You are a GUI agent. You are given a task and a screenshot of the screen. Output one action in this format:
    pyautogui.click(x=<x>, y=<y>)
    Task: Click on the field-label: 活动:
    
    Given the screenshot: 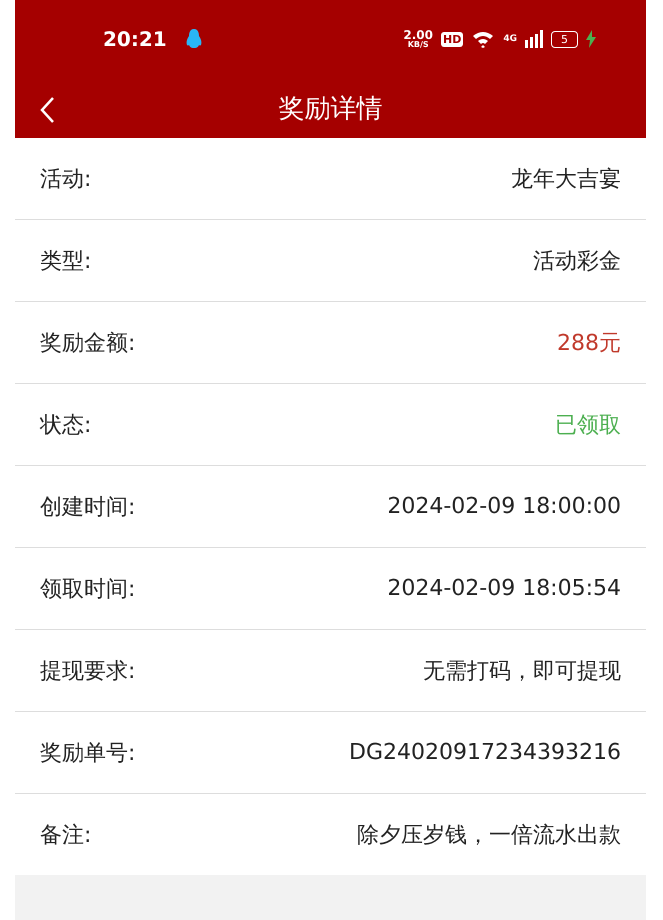 What is the action you would take?
    pyautogui.click(x=66, y=180)
    